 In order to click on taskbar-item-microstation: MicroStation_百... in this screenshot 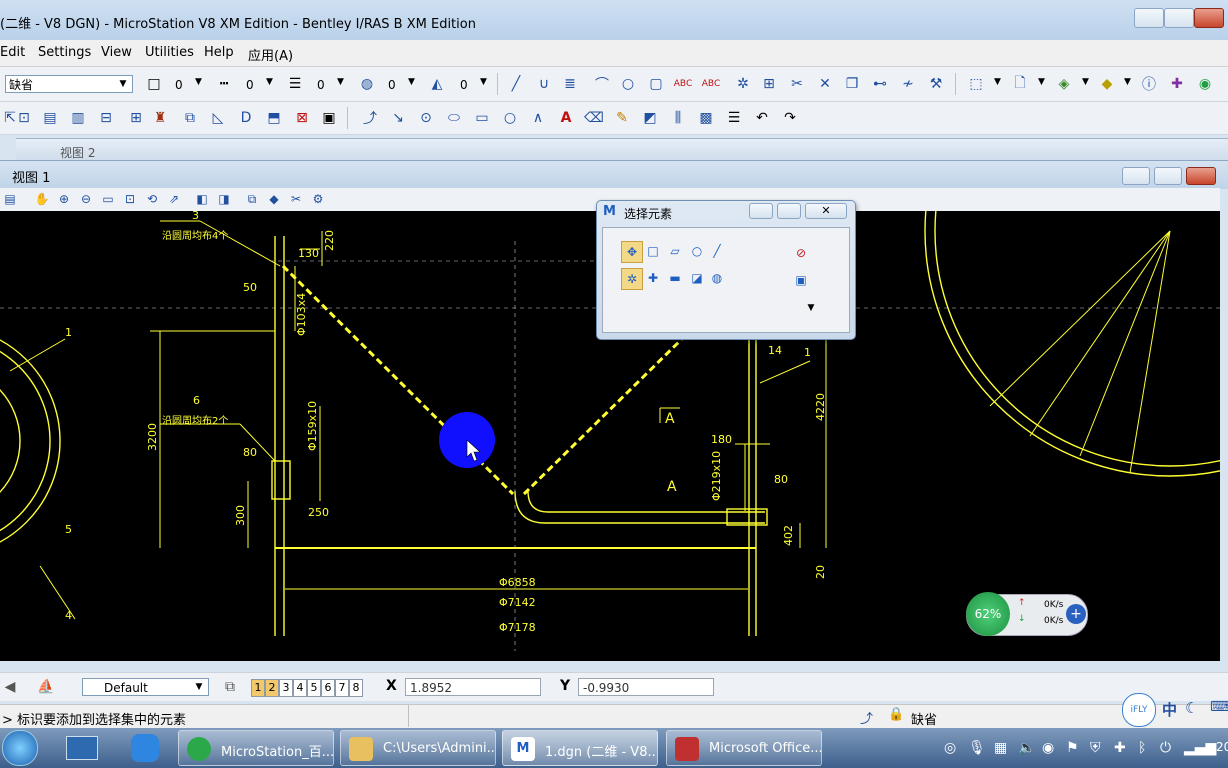, I will do `click(256, 748)`.